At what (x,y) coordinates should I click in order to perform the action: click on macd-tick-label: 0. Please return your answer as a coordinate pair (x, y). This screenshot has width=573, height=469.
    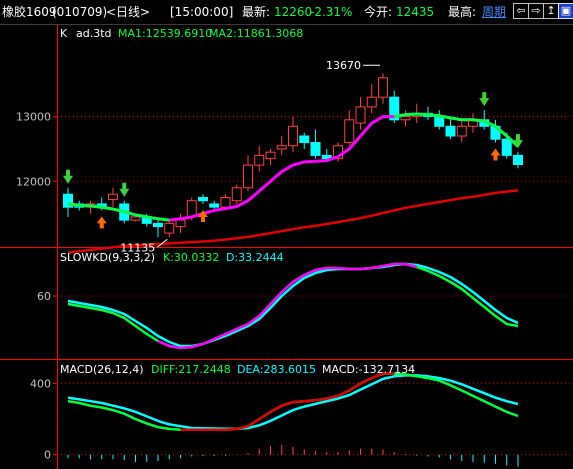
    Looking at the image, I should click on (47, 455).